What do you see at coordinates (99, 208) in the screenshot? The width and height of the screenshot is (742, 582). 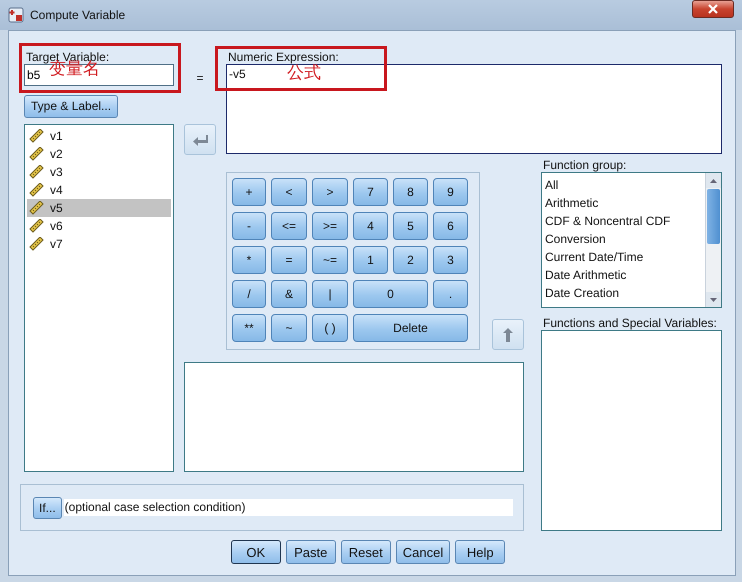 I see `variable-item: v5` at bounding box center [99, 208].